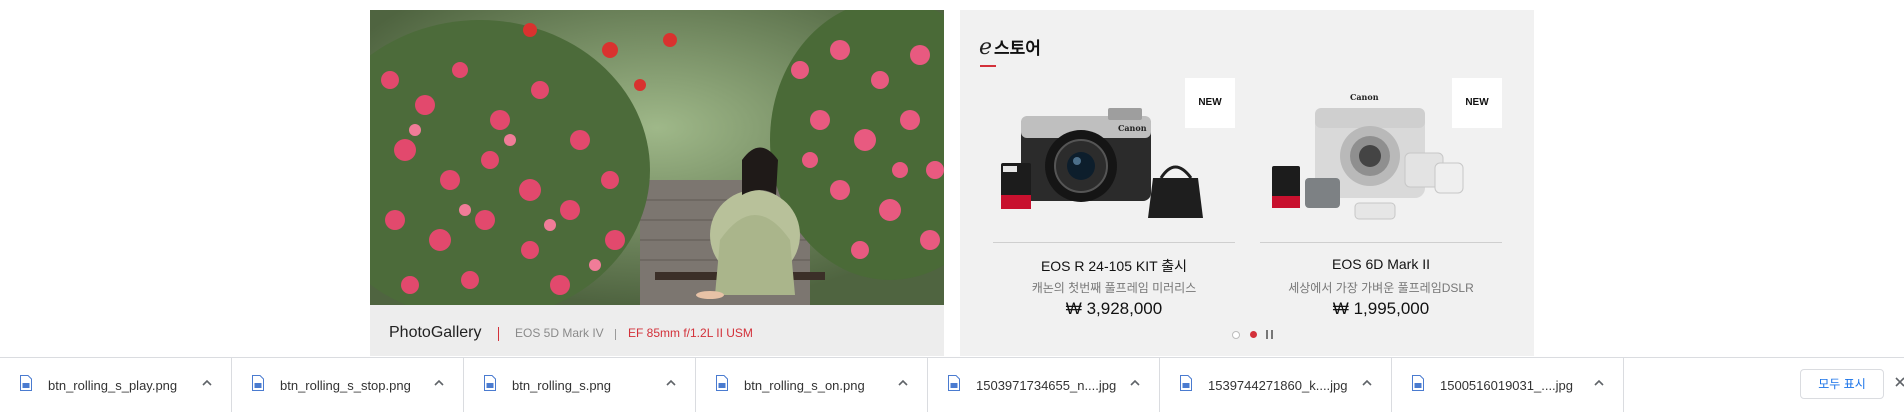 This screenshot has width=1904, height=412. What do you see at coordinates (690, 333) in the screenshot?
I see `gallery-lens: EF 85mm f/1.2L II USM` at bounding box center [690, 333].